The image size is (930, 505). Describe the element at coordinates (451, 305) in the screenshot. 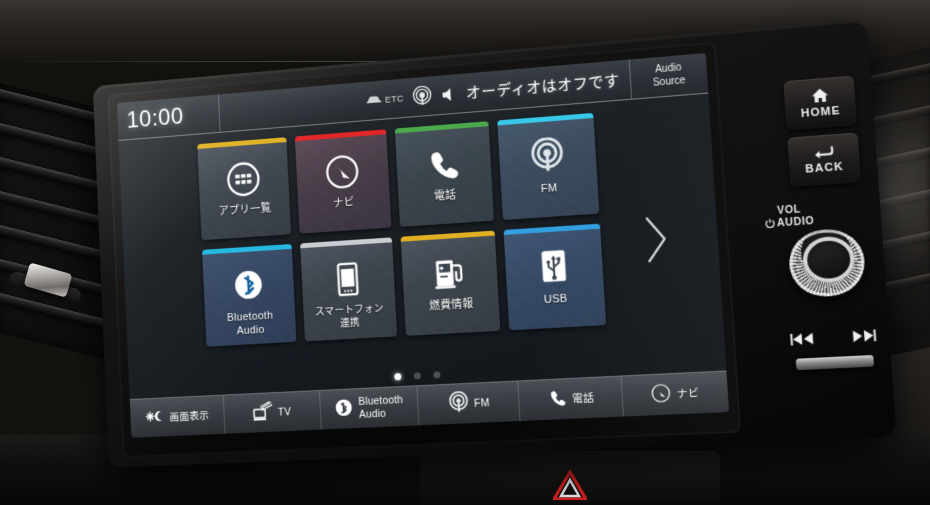

I see `tile-label: 燃費情報` at that location.